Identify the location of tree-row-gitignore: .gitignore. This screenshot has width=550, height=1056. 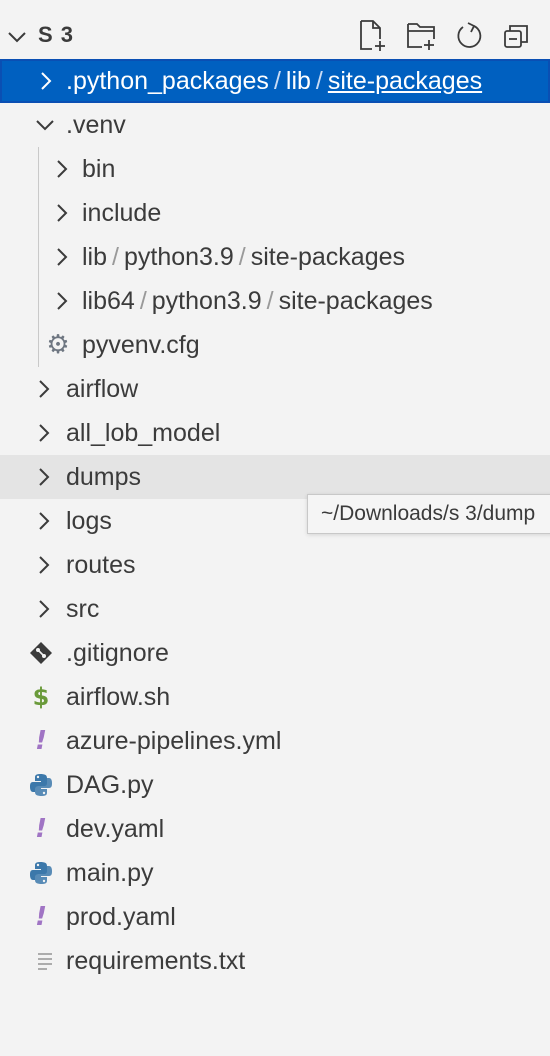
(275, 653).